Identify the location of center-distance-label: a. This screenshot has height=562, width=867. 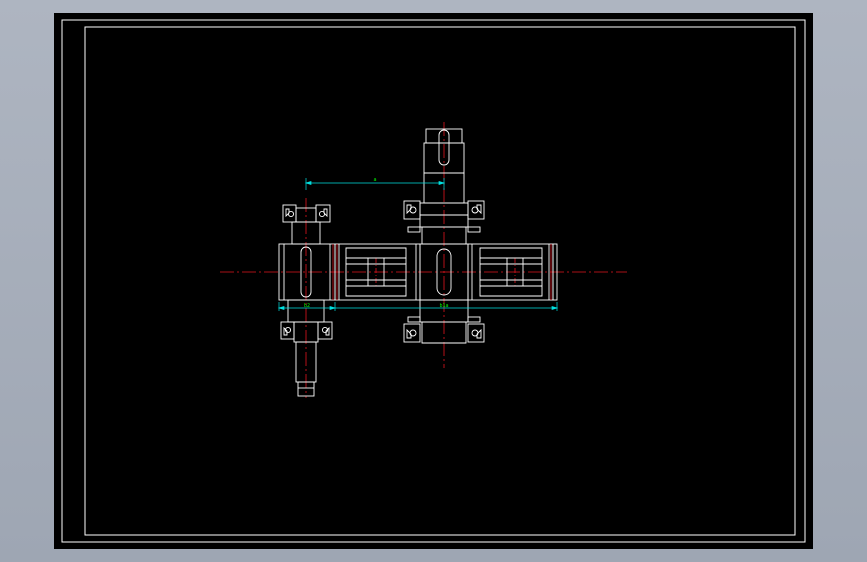
(374, 180).